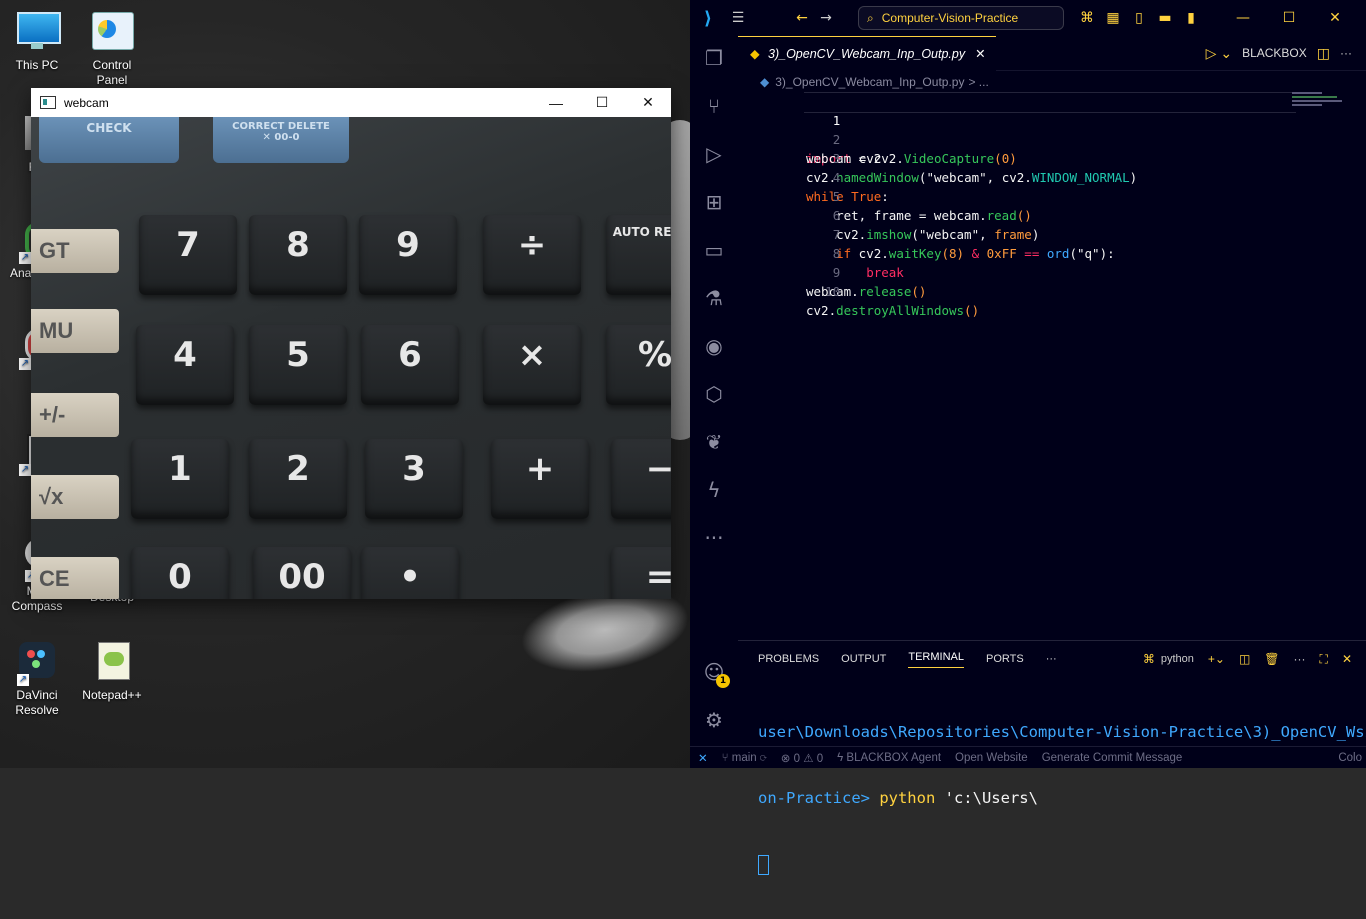 This screenshot has width=1366, height=919. What do you see at coordinates (802, 758) in the screenshot?
I see `problems-status: ⊗ 0 ⚠ 0` at bounding box center [802, 758].